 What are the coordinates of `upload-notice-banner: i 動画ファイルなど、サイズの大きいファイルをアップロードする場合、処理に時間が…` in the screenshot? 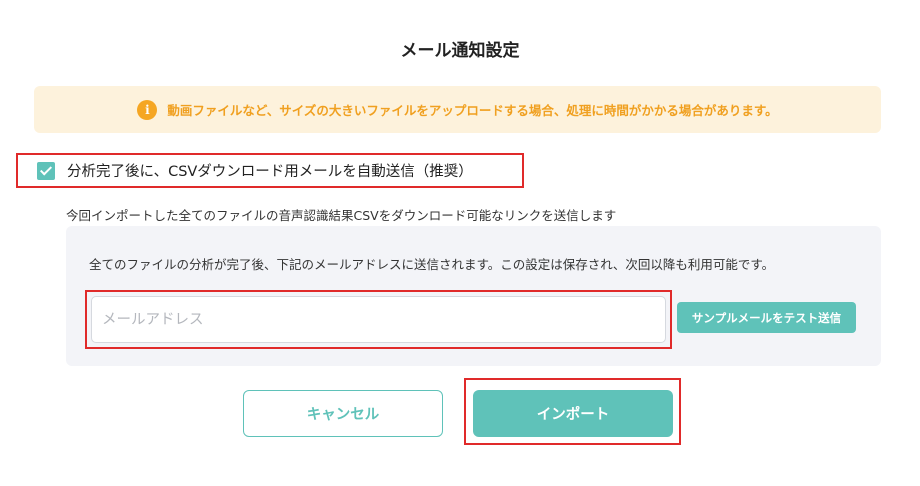 It's located at (457, 109).